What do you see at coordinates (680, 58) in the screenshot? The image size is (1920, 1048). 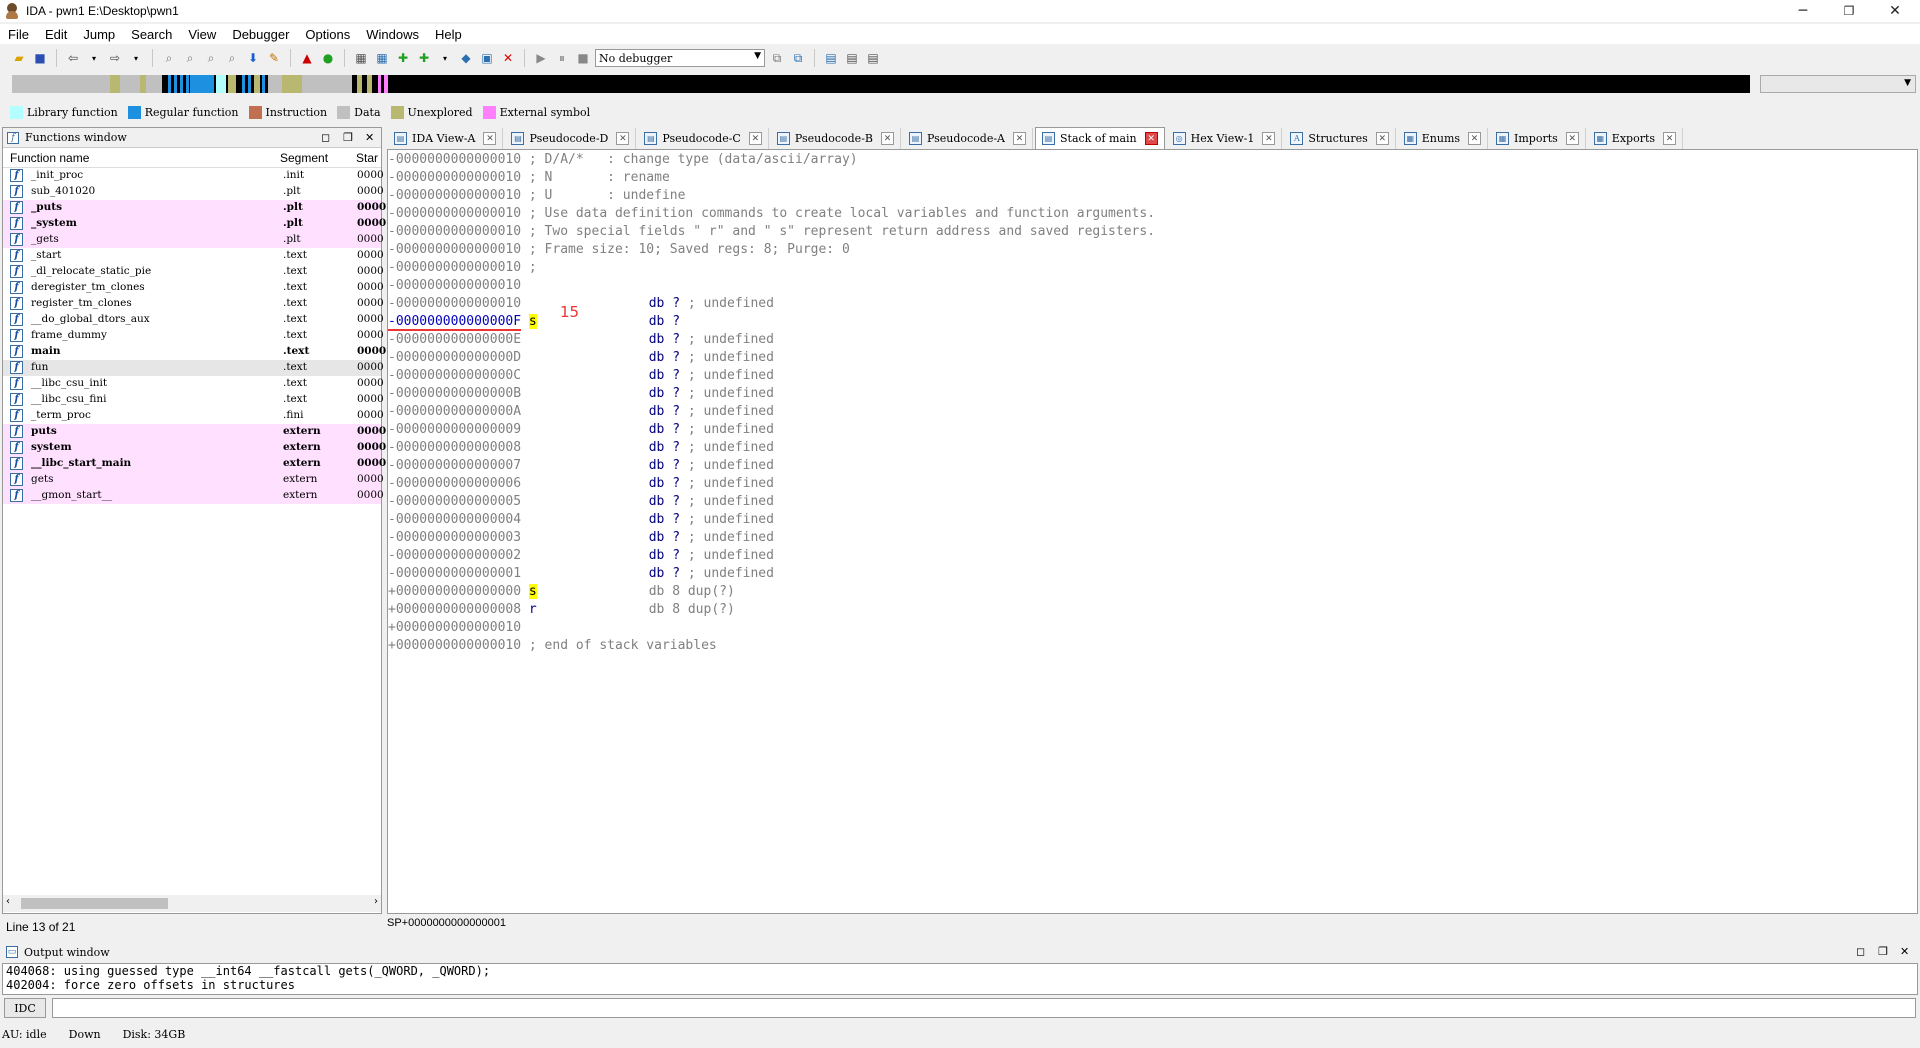 I see `debugger-select: No debugger ▼` at bounding box center [680, 58].